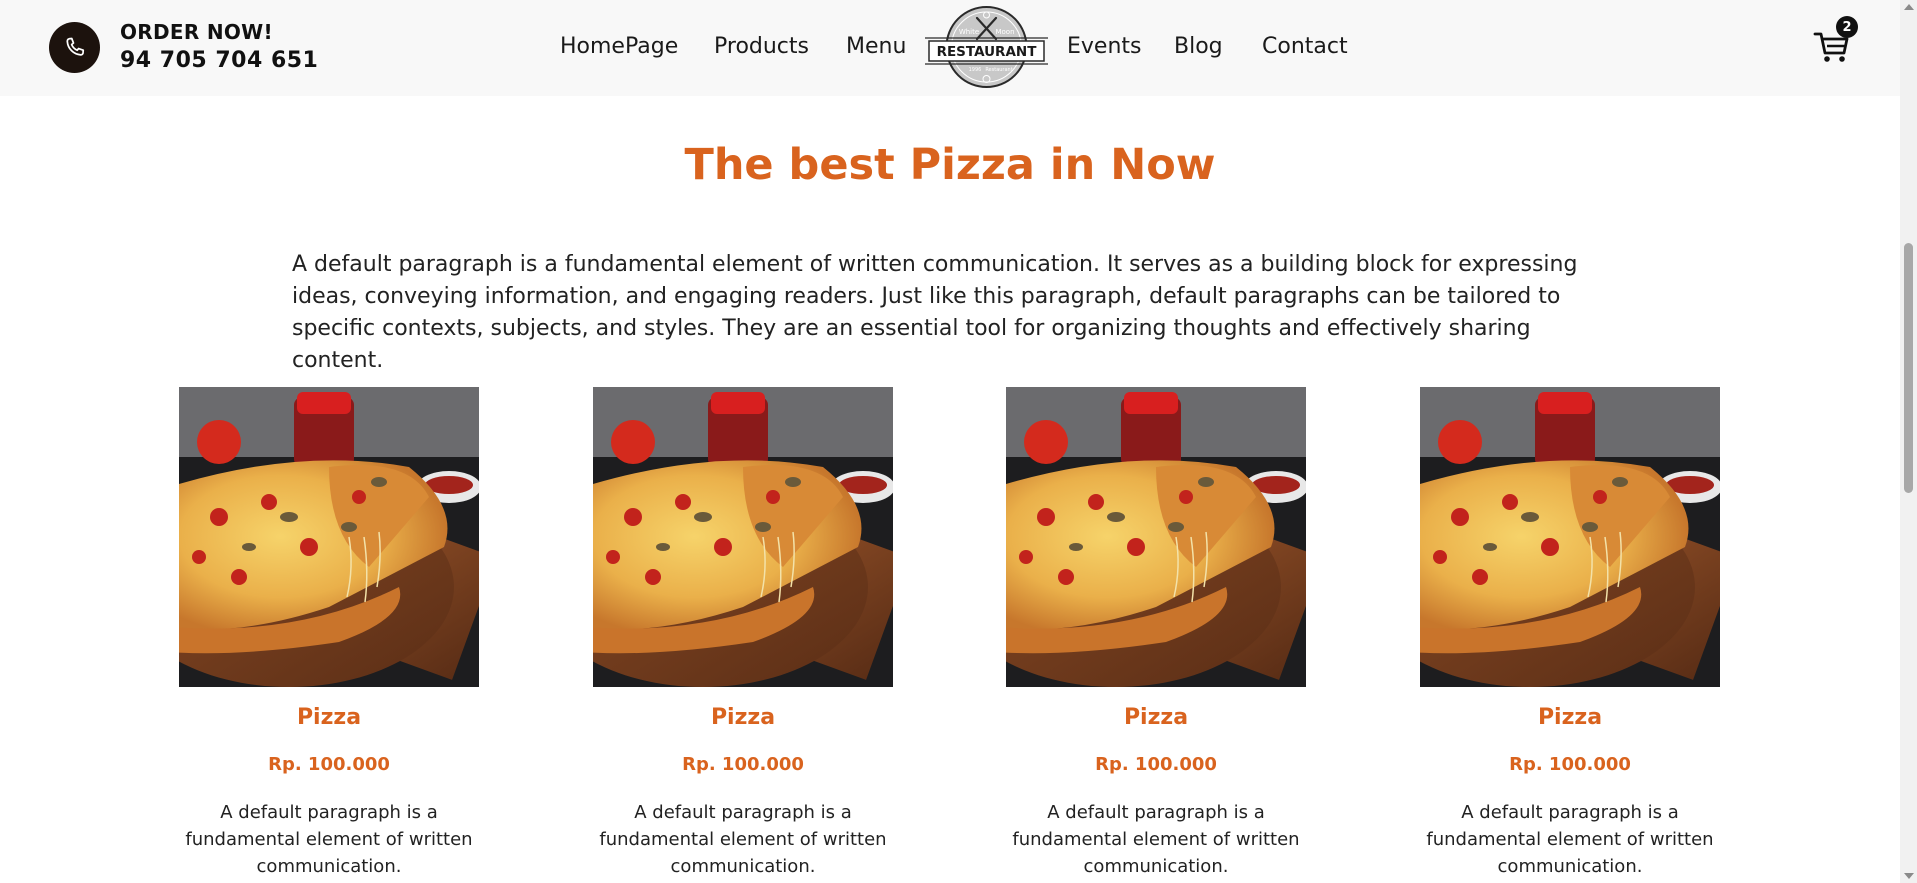 This screenshot has width=1917, height=883. What do you see at coordinates (1305, 46) in the screenshot?
I see `nav-contact: Contact` at bounding box center [1305, 46].